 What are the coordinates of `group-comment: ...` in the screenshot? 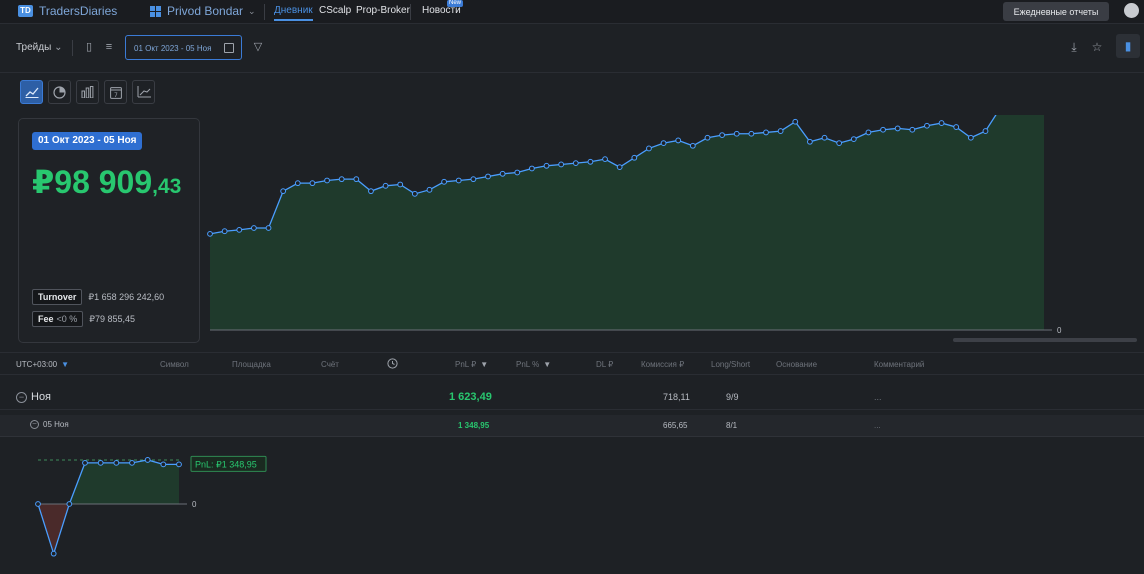 It's located at (878, 397).